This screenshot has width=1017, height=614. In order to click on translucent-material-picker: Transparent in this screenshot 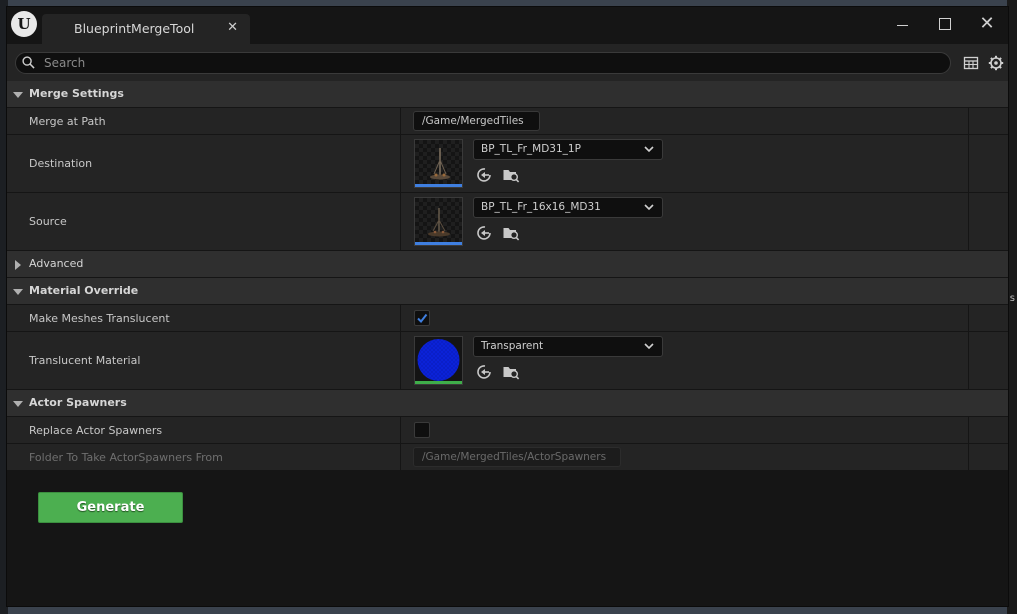, I will do `click(568, 346)`.